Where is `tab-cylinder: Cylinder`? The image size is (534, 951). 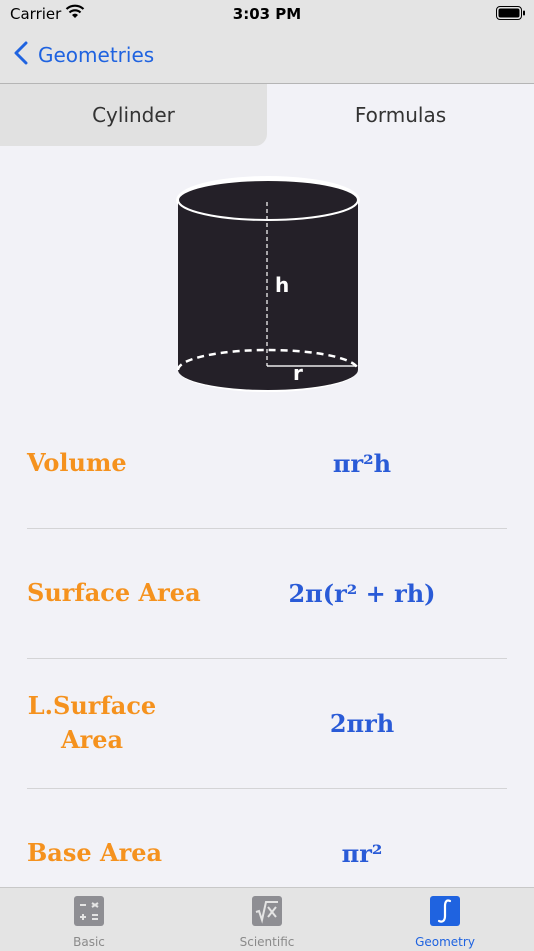
tab-cylinder: Cylinder is located at coordinates (133, 115).